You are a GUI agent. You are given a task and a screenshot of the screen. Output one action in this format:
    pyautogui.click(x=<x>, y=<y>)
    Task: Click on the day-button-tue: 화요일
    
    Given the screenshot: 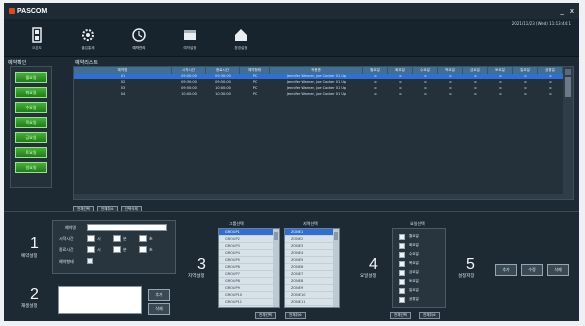 What is the action you would take?
    pyautogui.click(x=31, y=92)
    